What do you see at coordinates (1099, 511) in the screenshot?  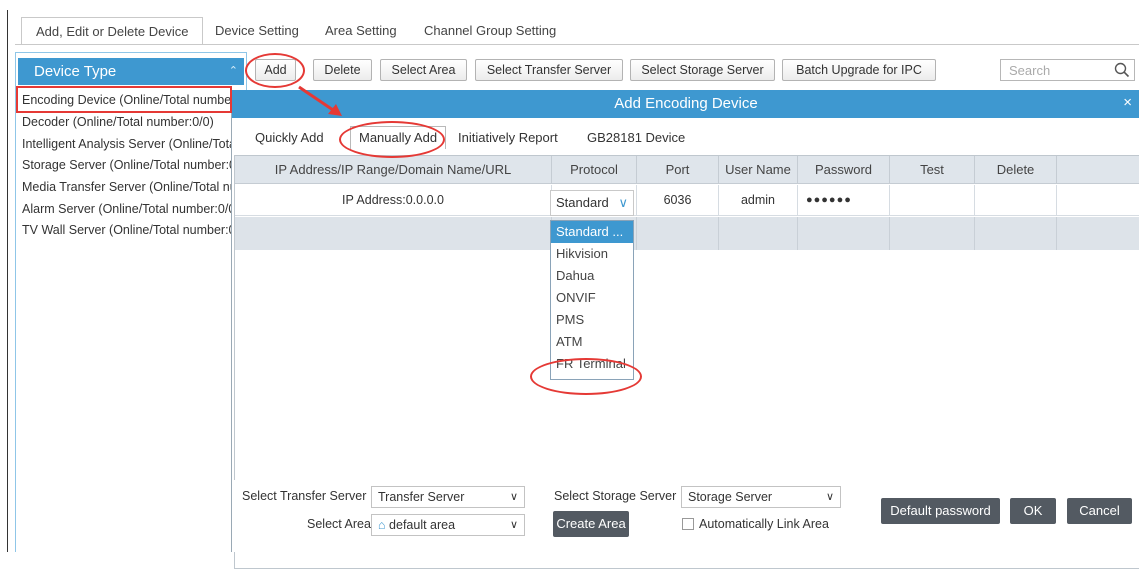 I see `cancel-button: Cancel` at bounding box center [1099, 511].